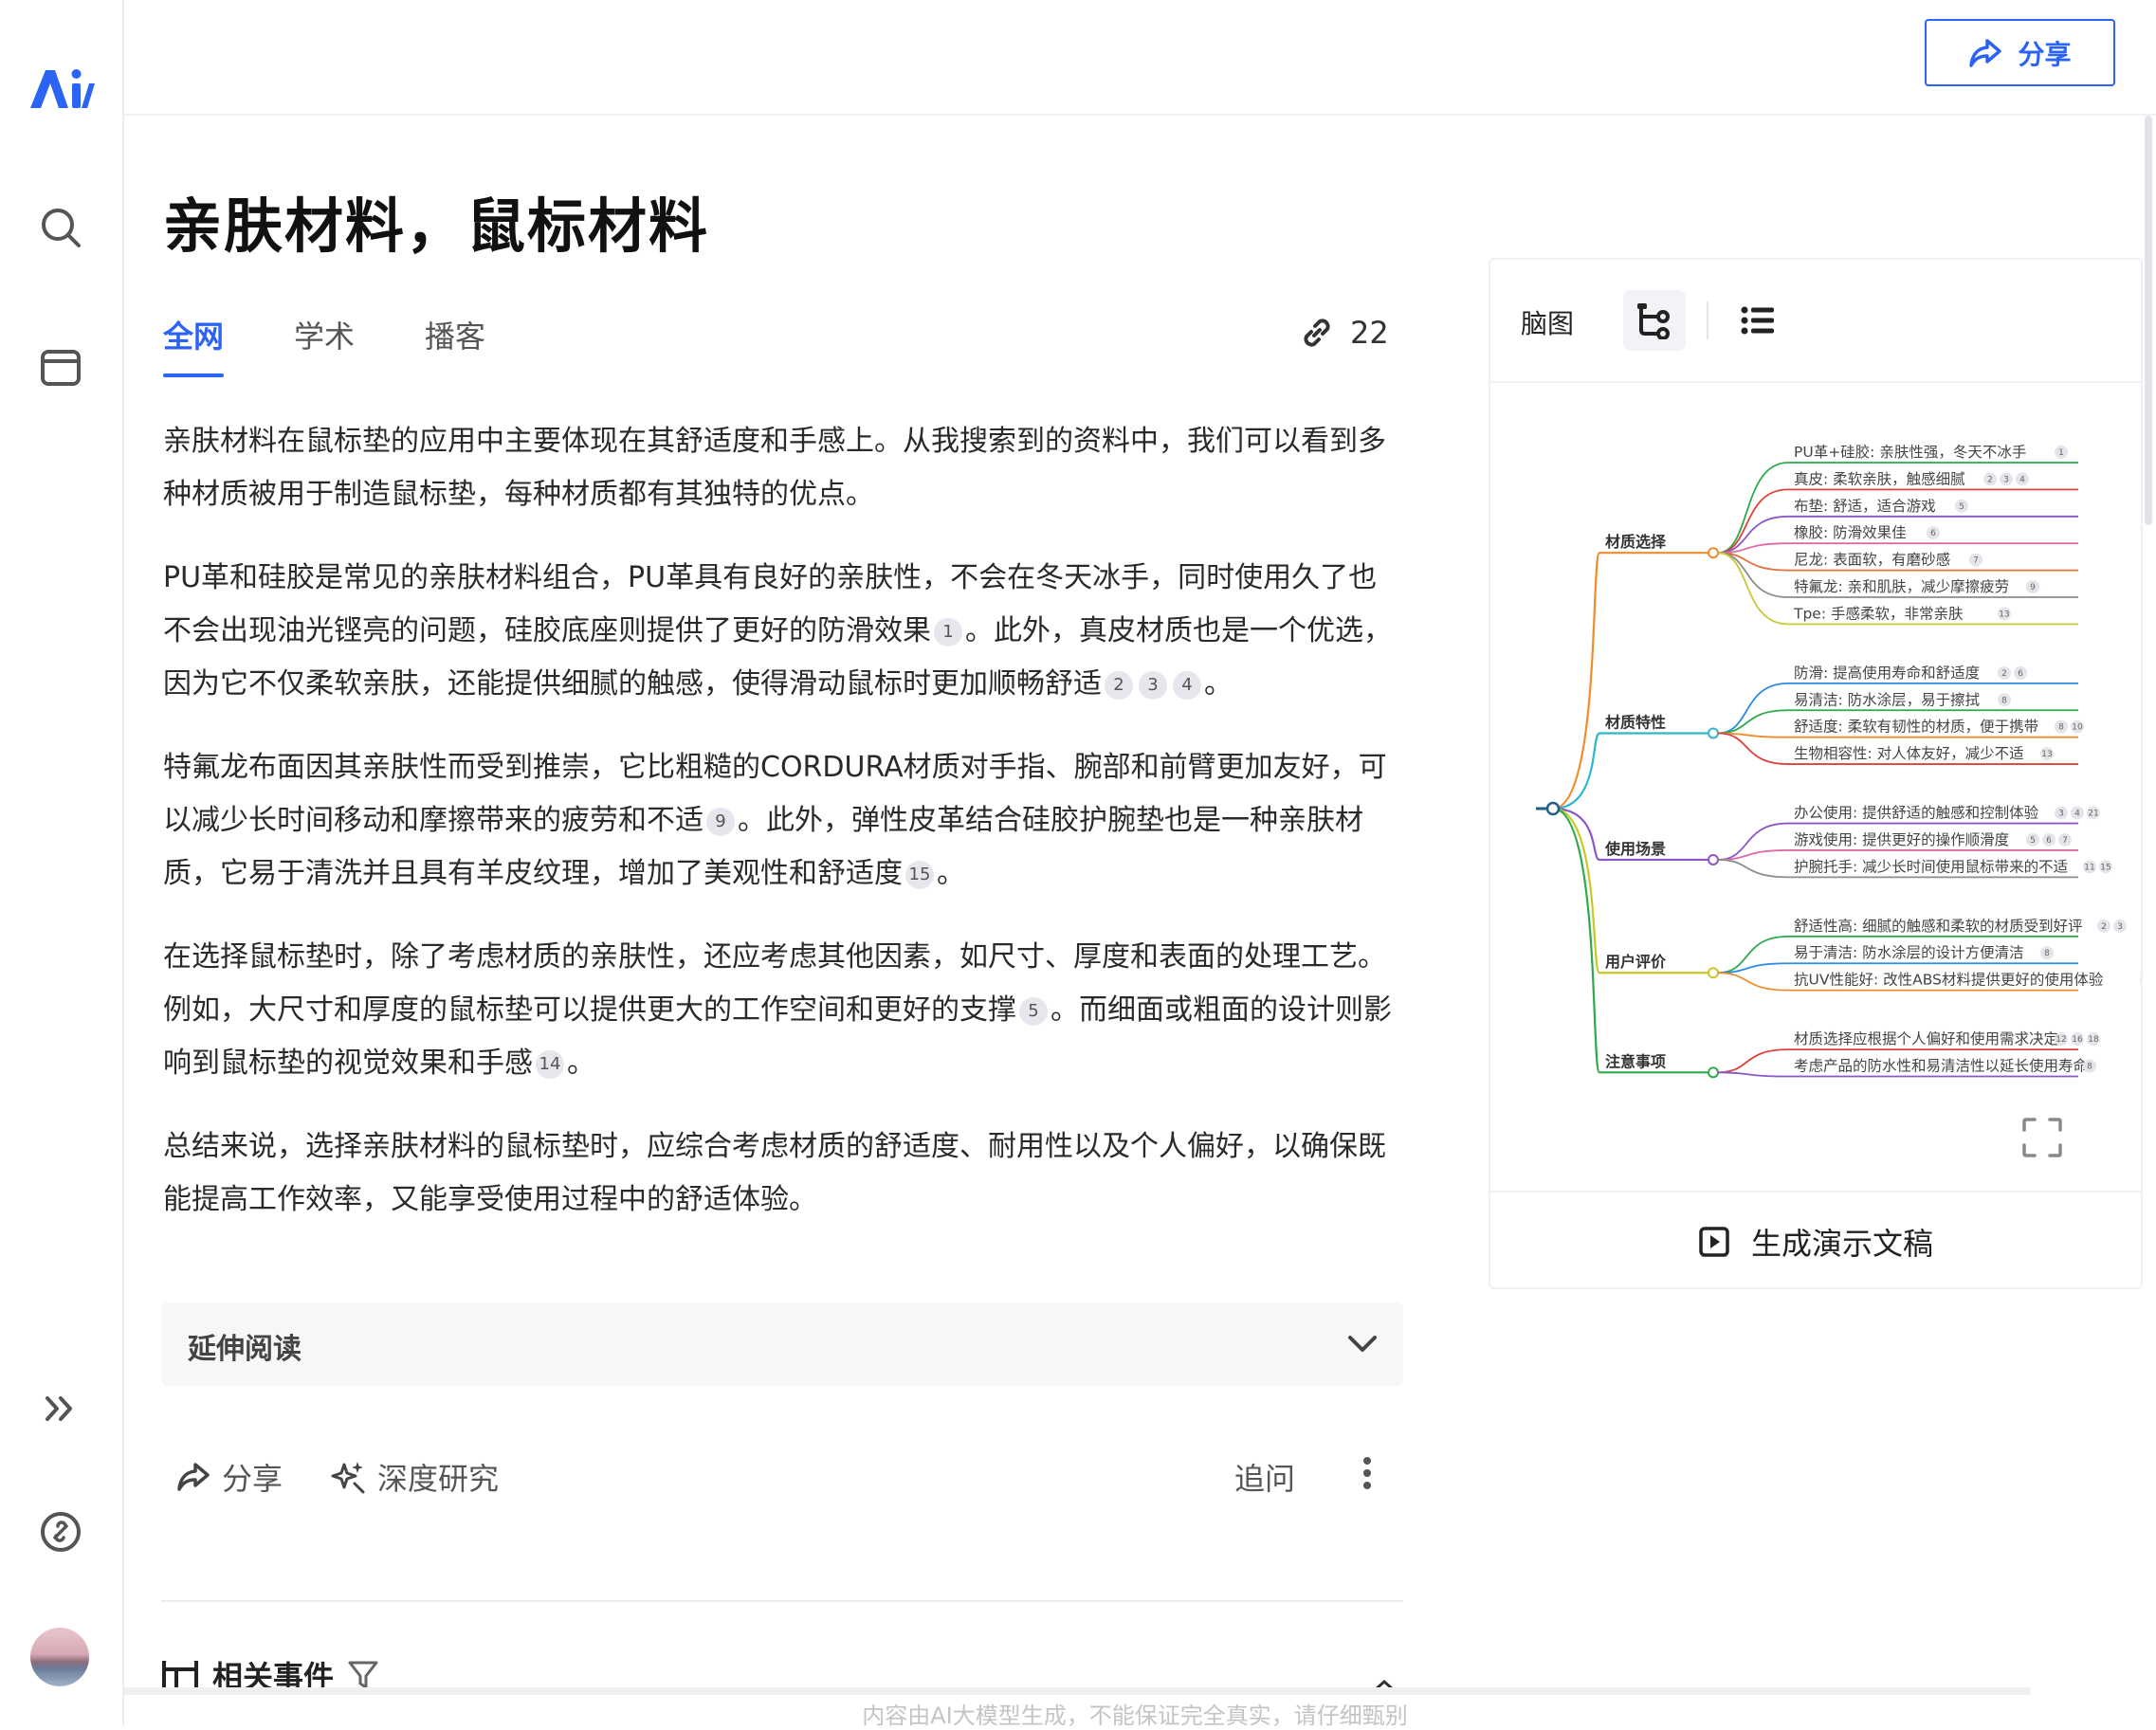 Image resolution: width=2156 pixels, height=1730 pixels. I want to click on mindmap-leaf: 防滑: 提高使用寿命和舒适度, so click(1887, 673).